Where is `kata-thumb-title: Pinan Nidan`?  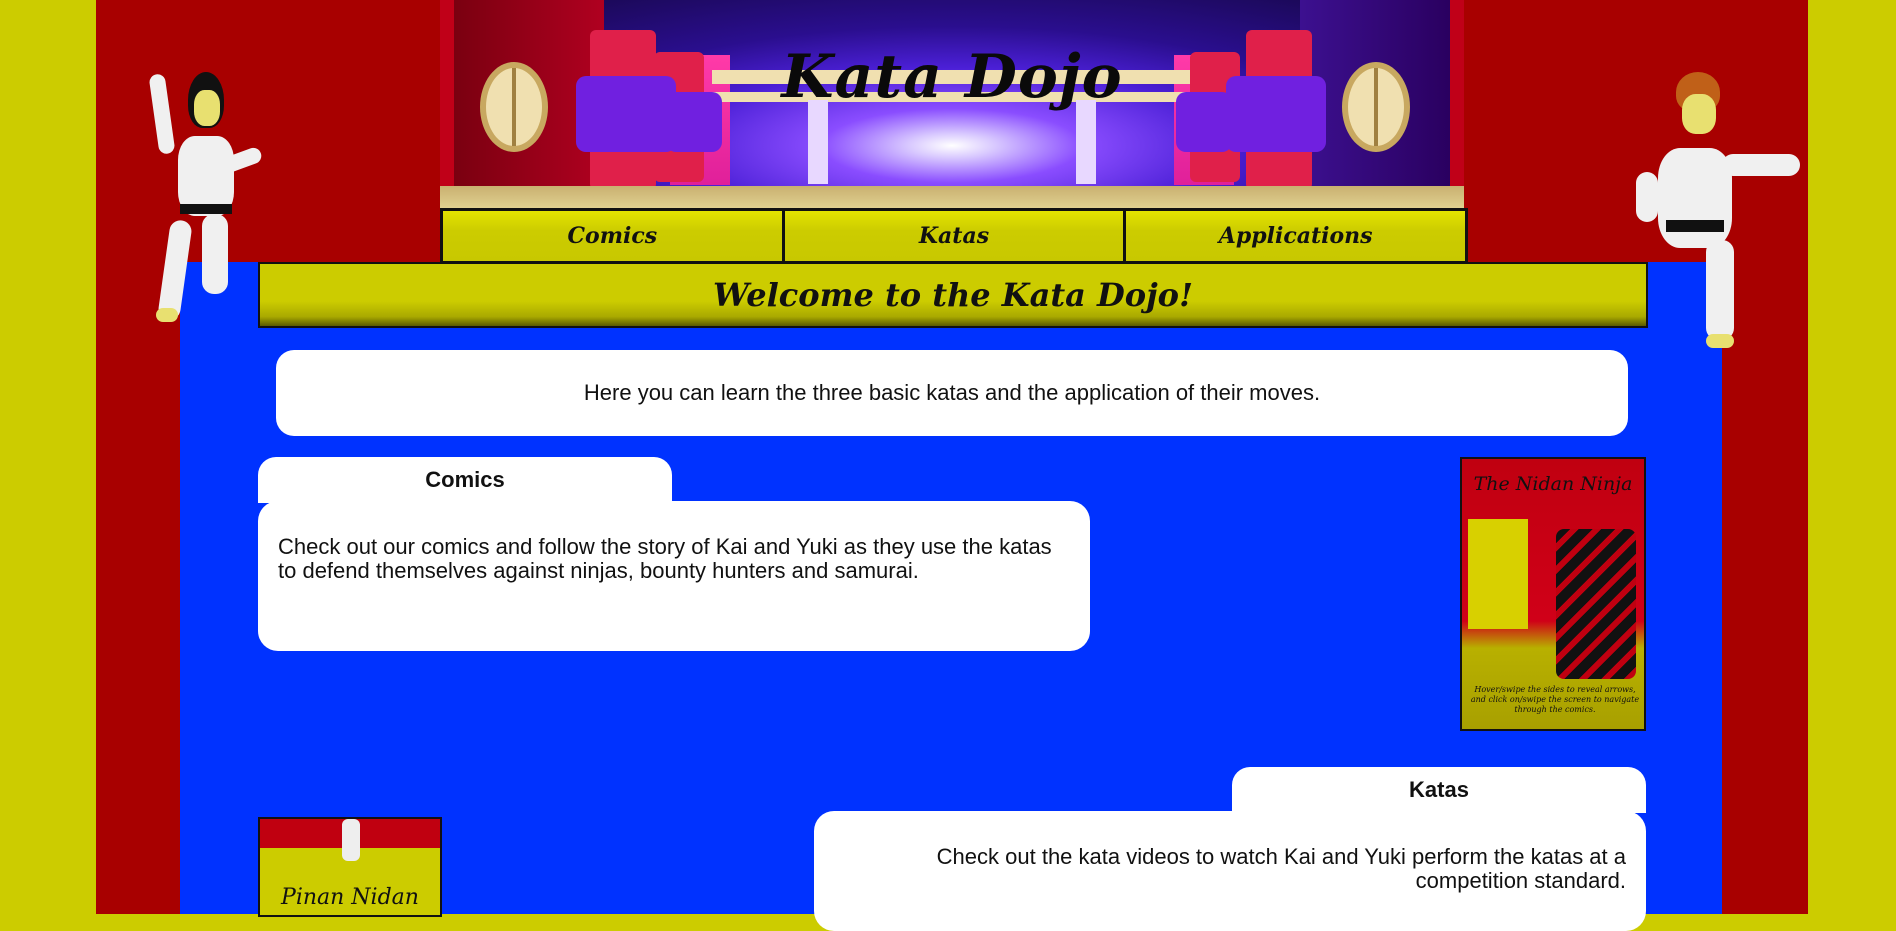
kata-thumb-title: Pinan Nidan is located at coordinates (350, 897).